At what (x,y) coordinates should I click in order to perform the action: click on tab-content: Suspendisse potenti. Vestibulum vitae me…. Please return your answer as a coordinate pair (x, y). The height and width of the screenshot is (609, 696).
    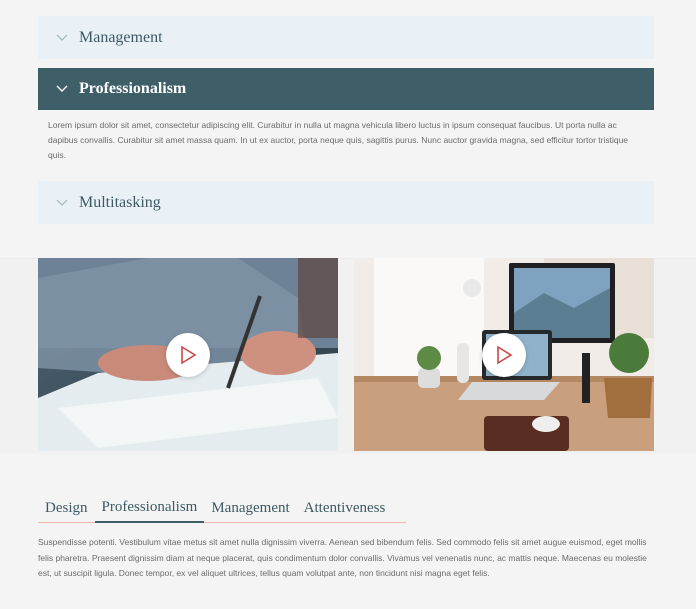
    Looking at the image, I should click on (342, 557).